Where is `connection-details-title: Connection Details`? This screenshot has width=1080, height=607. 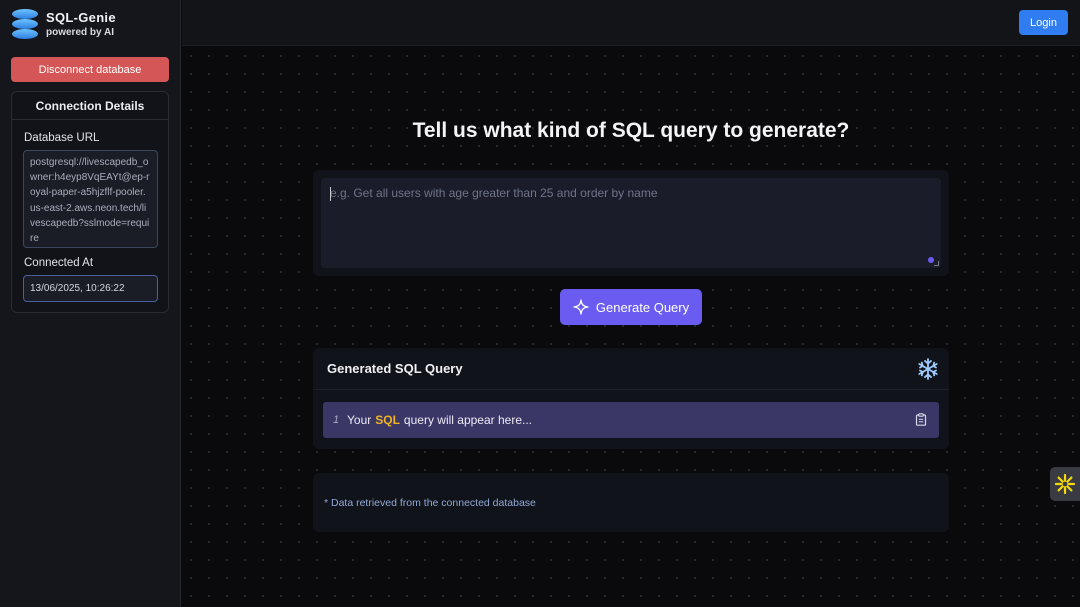 connection-details-title: Connection Details is located at coordinates (90, 106).